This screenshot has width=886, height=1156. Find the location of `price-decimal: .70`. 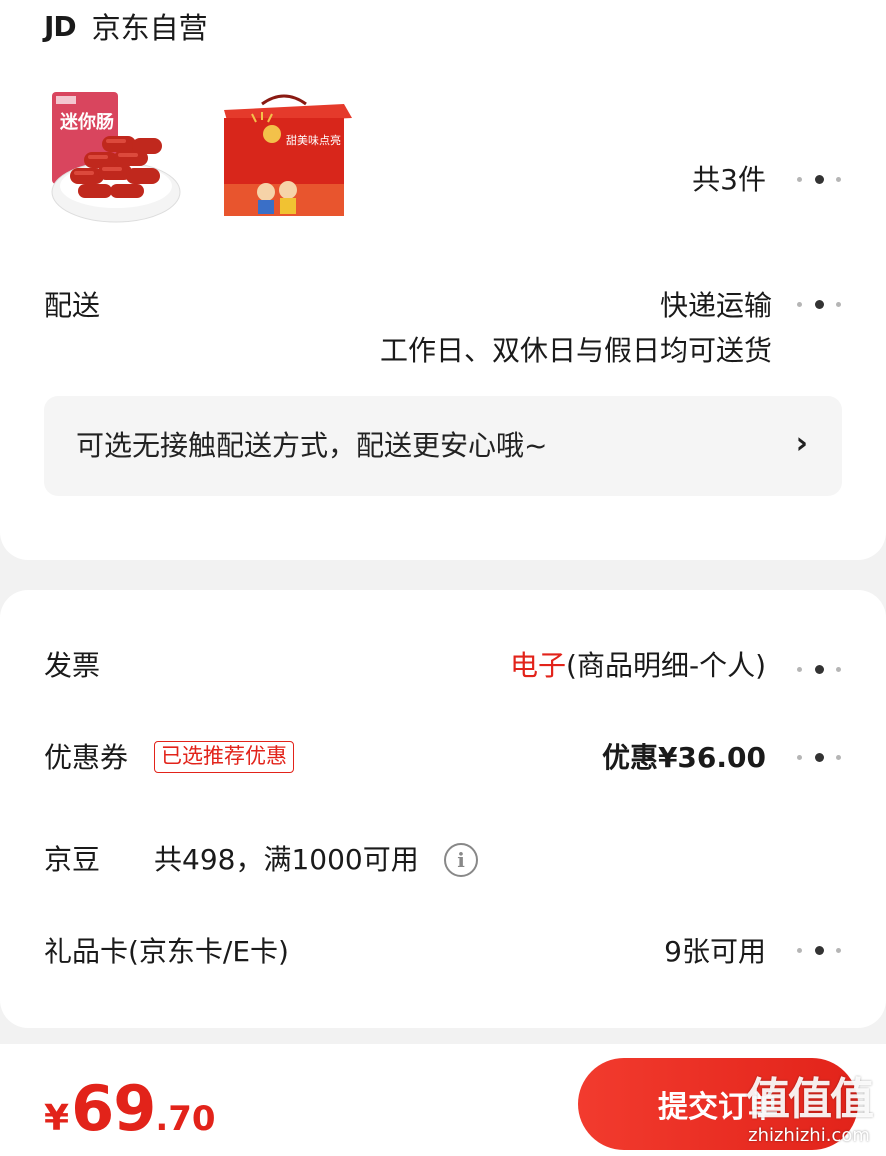

price-decimal: .70 is located at coordinates (185, 1119).